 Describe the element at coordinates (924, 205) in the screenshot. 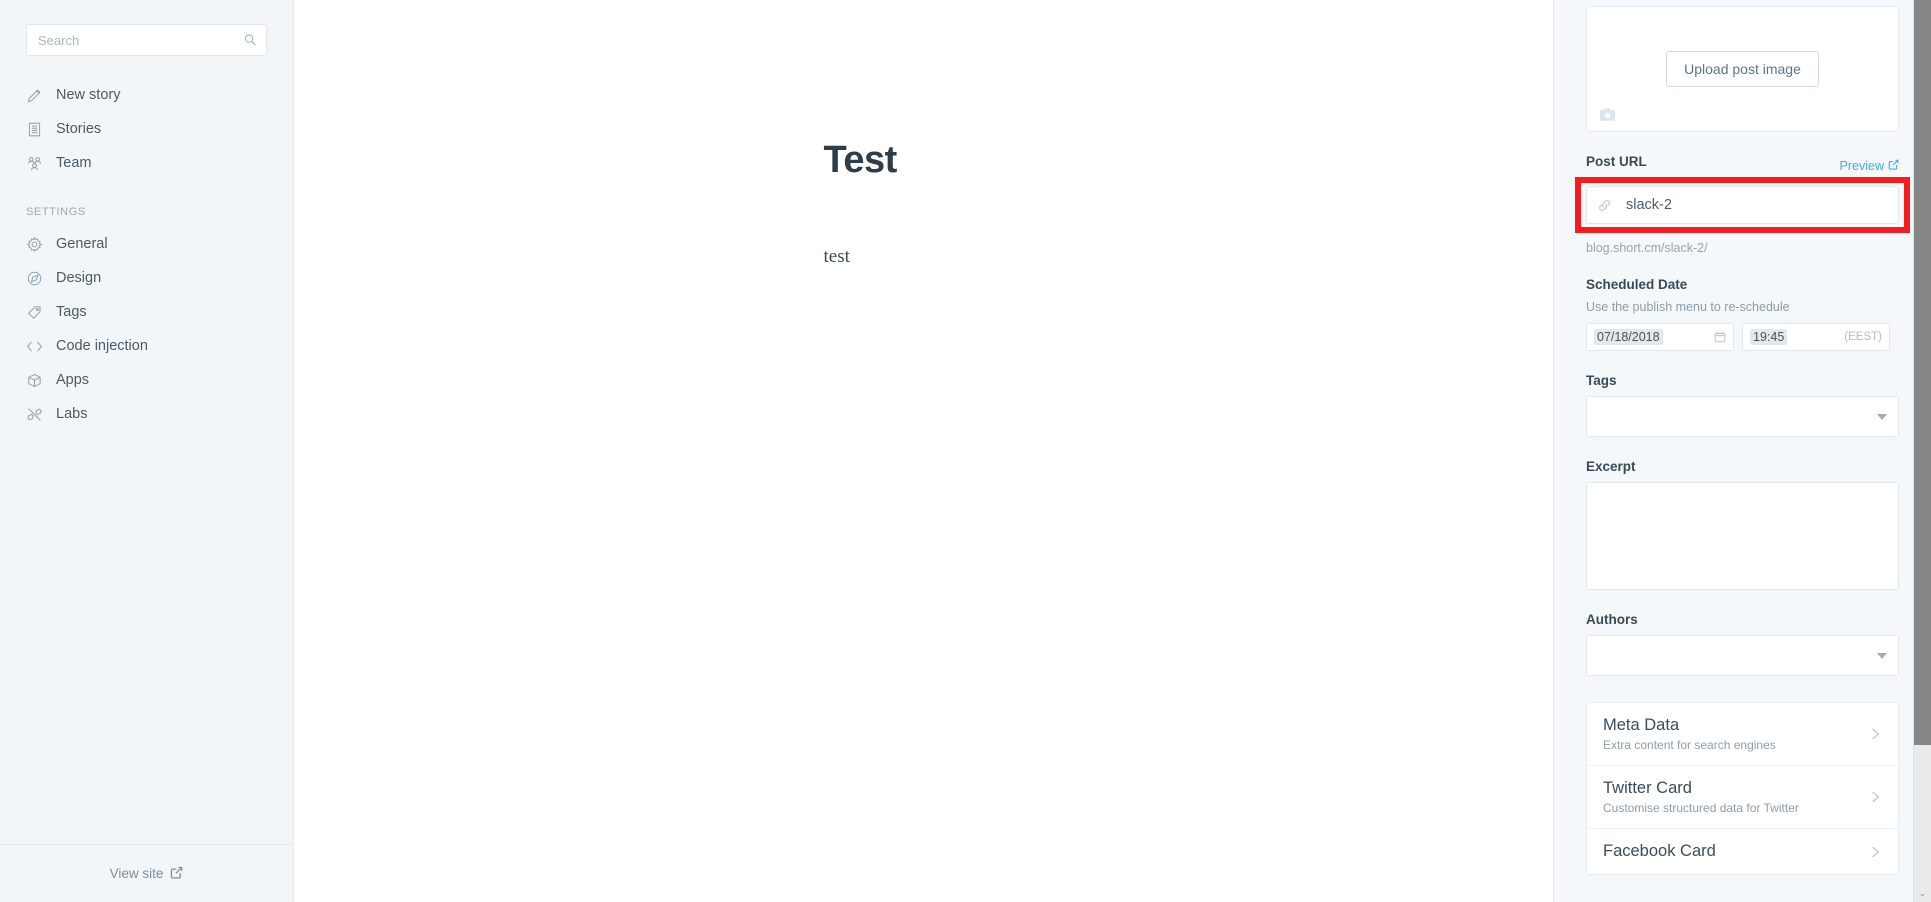

I see `editor-document-inner: Test test` at that location.